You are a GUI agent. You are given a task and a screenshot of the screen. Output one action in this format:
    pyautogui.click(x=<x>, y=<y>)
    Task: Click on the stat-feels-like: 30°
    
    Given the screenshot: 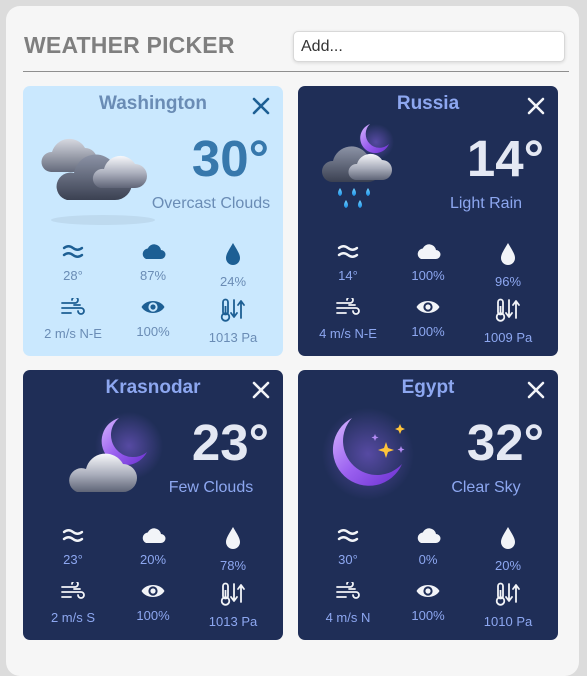 What is the action you would take?
    pyautogui.click(x=348, y=546)
    